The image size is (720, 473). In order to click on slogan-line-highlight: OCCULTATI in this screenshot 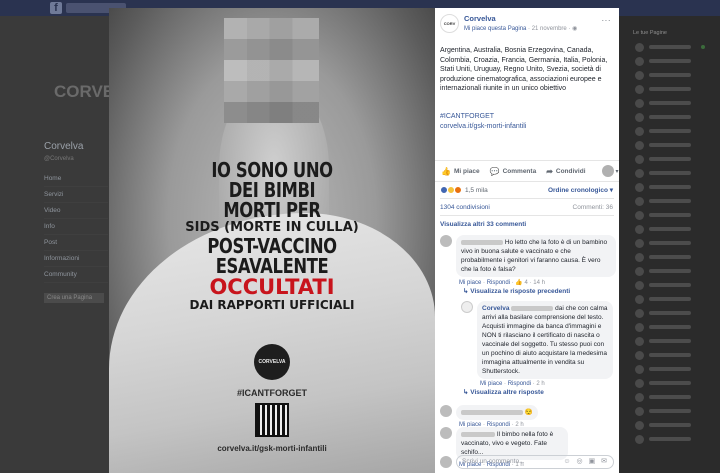, I will do `click(272, 287)`.